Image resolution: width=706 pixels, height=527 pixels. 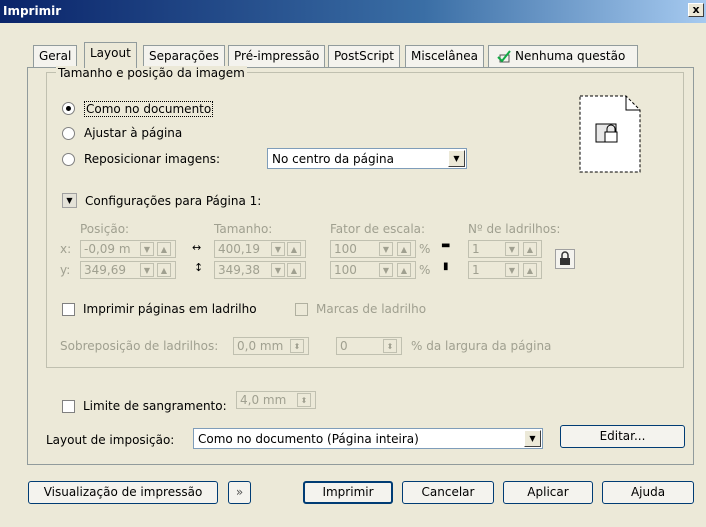 I want to click on tile-print-checkbox, so click(x=68, y=309).